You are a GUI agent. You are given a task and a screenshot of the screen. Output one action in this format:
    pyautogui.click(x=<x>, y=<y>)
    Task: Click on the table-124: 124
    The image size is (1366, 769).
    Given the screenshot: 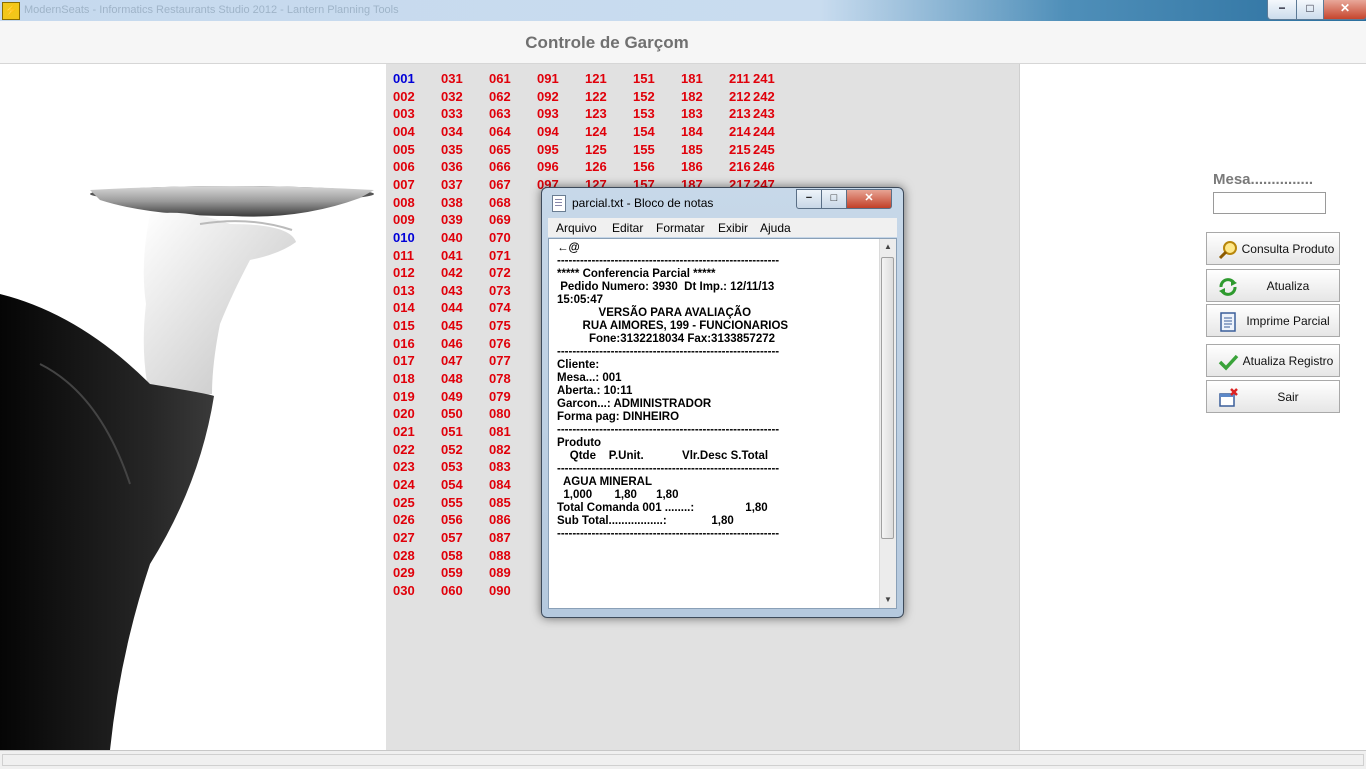 What is the action you would take?
    pyautogui.click(x=600, y=131)
    